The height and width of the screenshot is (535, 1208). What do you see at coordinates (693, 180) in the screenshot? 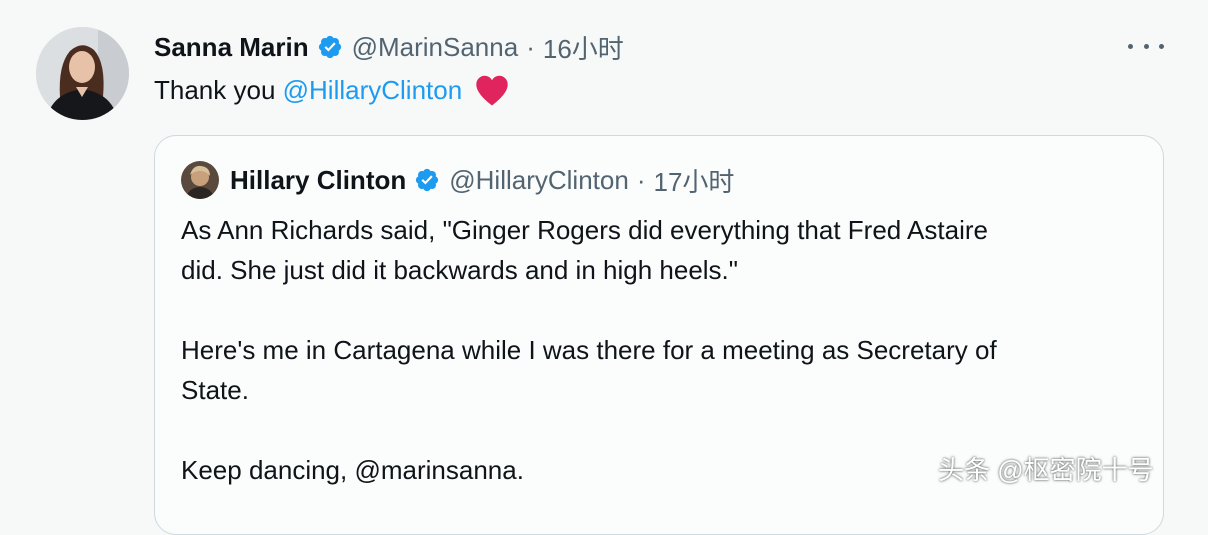
I see `quote-time: 17小时` at bounding box center [693, 180].